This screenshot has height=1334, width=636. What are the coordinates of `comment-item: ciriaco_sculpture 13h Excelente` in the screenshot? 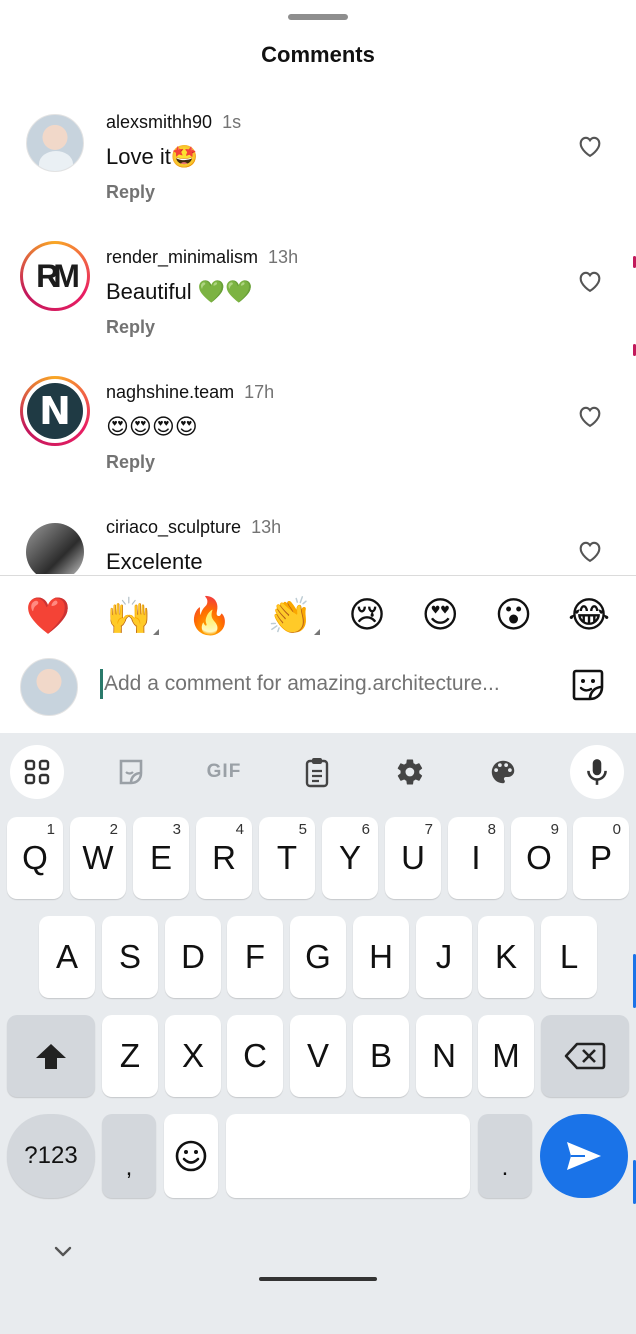 It's located at (318, 537).